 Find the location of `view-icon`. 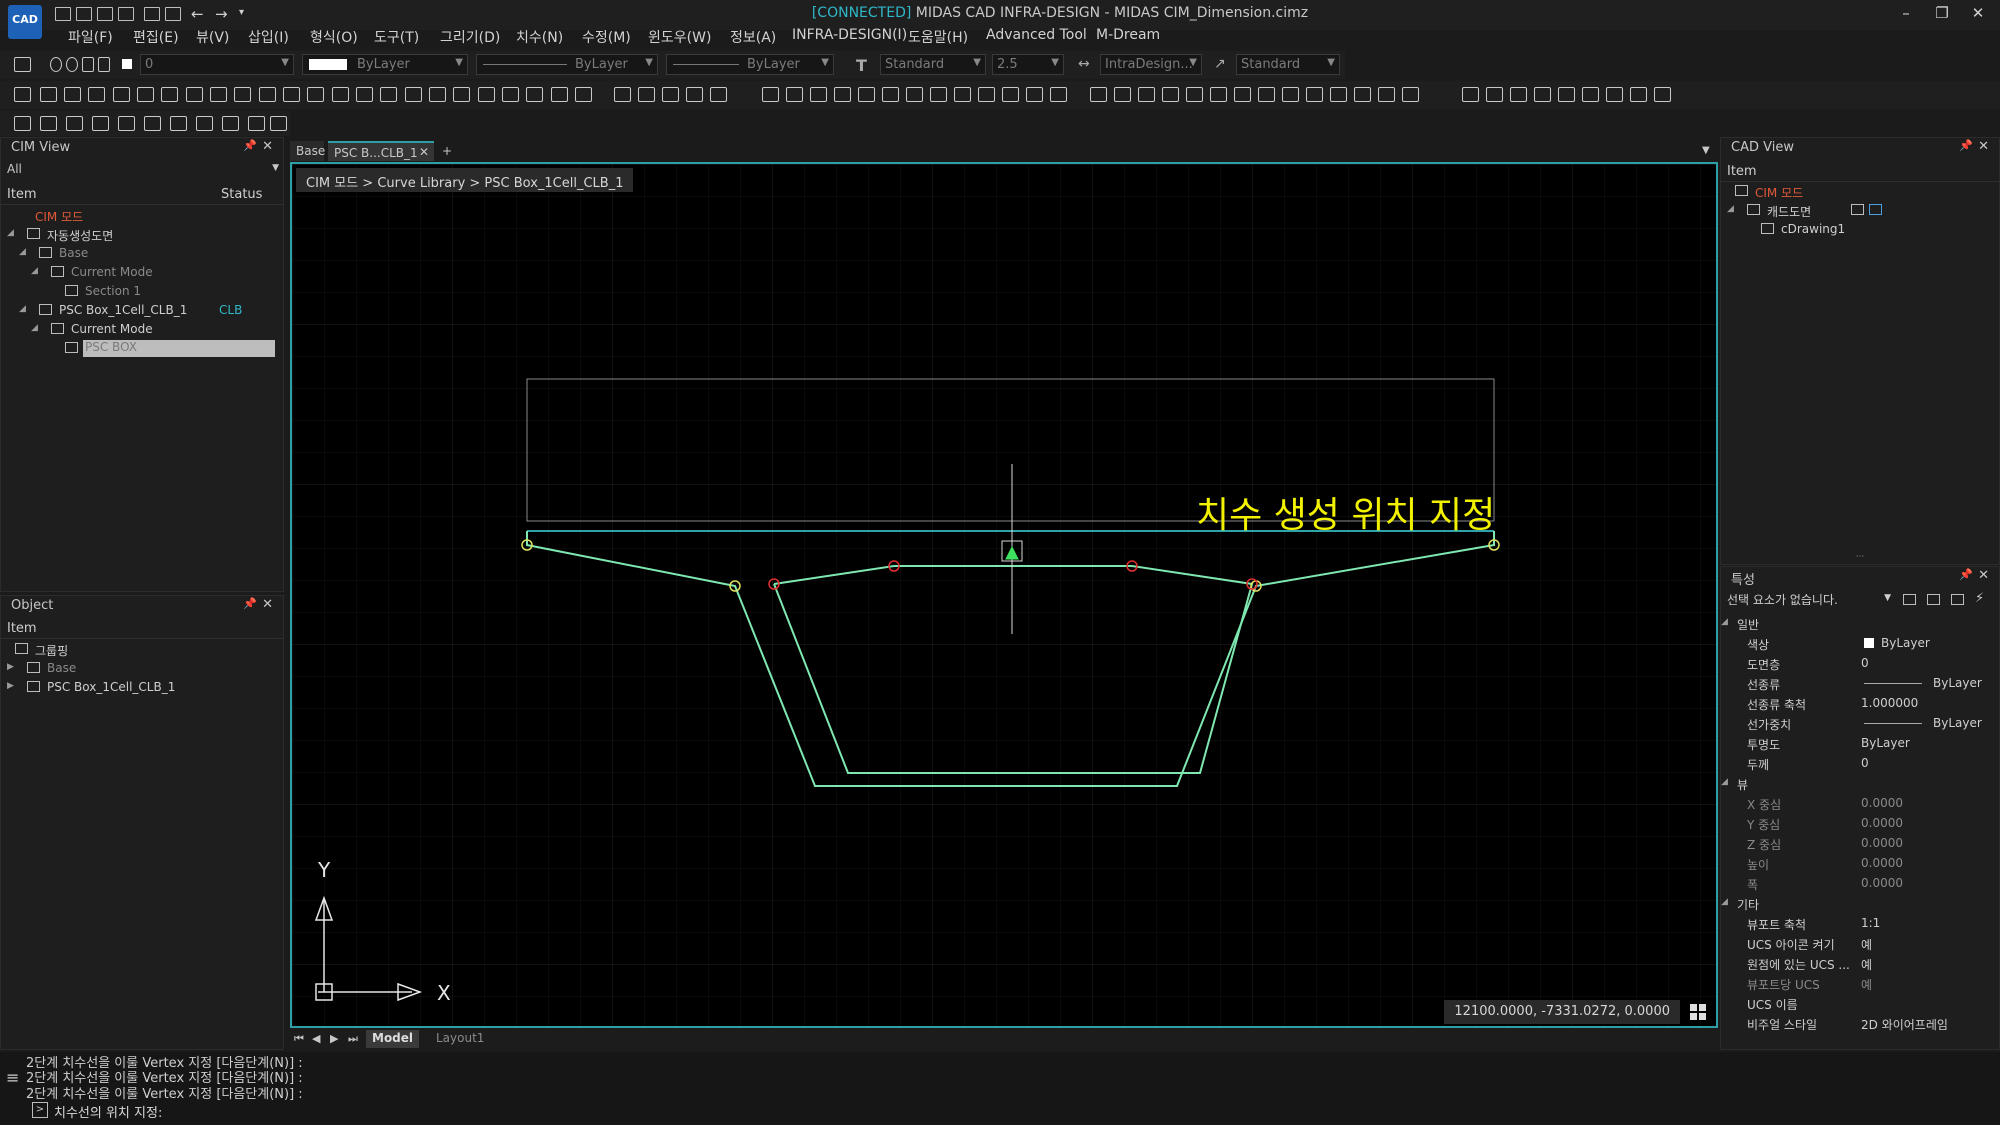

view-icon is located at coordinates (1857, 209).